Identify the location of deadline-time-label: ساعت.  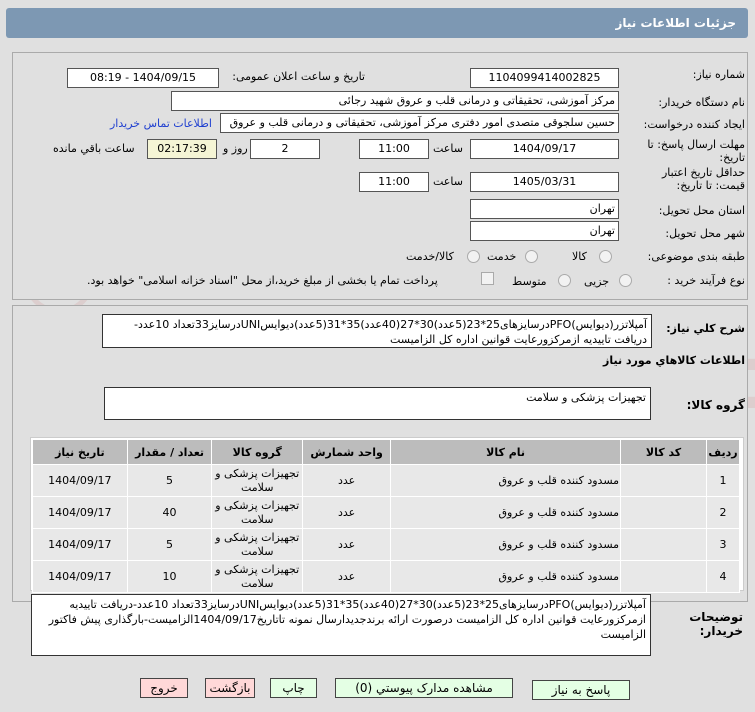
(448, 148).